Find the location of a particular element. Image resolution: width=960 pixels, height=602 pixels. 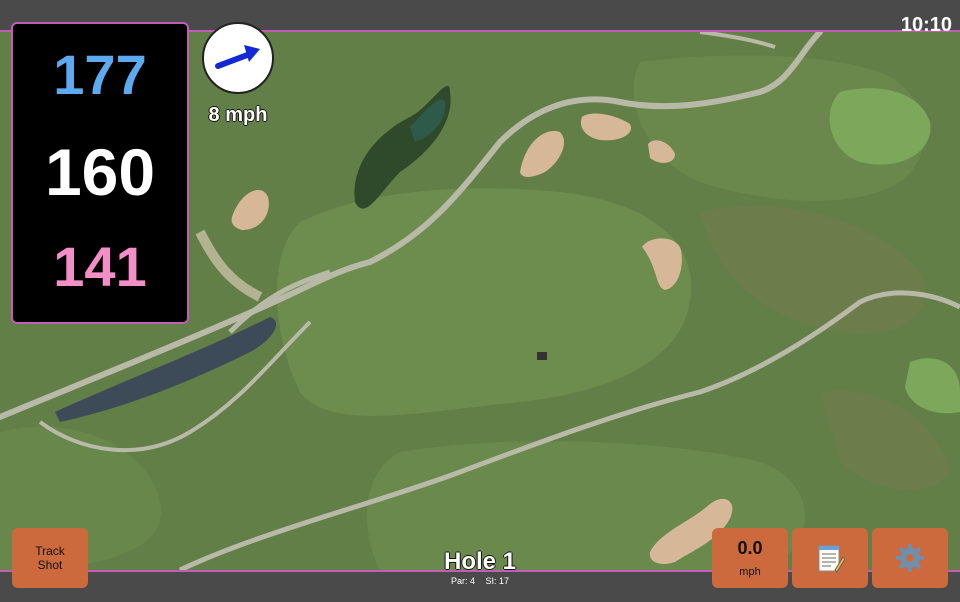

track-shot-button: Track Shot is located at coordinates (50, 558).